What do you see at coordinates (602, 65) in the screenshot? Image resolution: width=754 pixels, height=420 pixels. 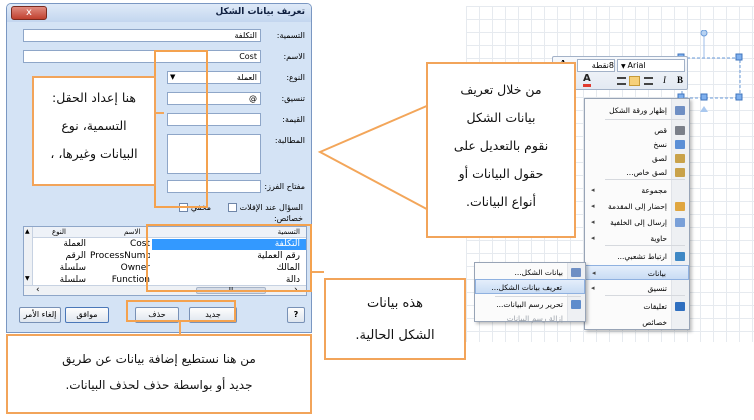 I see `font-size: 8نقطة` at bounding box center [602, 65].